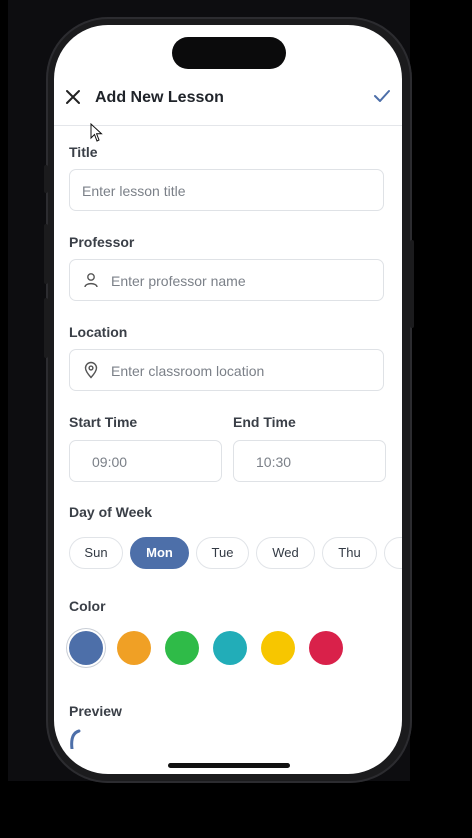  What do you see at coordinates (110, 462) in the screenshot?
I see `start-time-value: 09:00` at bounding box center [110, 462].